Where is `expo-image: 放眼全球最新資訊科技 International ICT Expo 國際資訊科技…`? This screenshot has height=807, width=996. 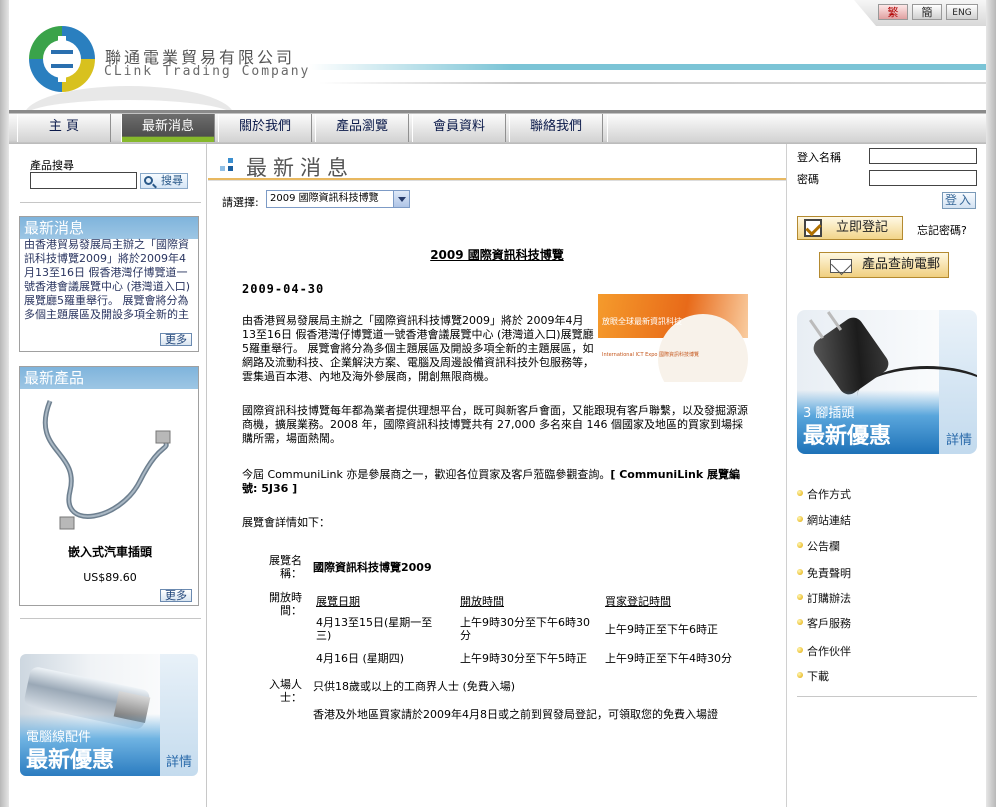 expo-image: 放眼全球最新資訊科技 International ICT Expo 國際資訊科技… is located at coordinates (673, 338).